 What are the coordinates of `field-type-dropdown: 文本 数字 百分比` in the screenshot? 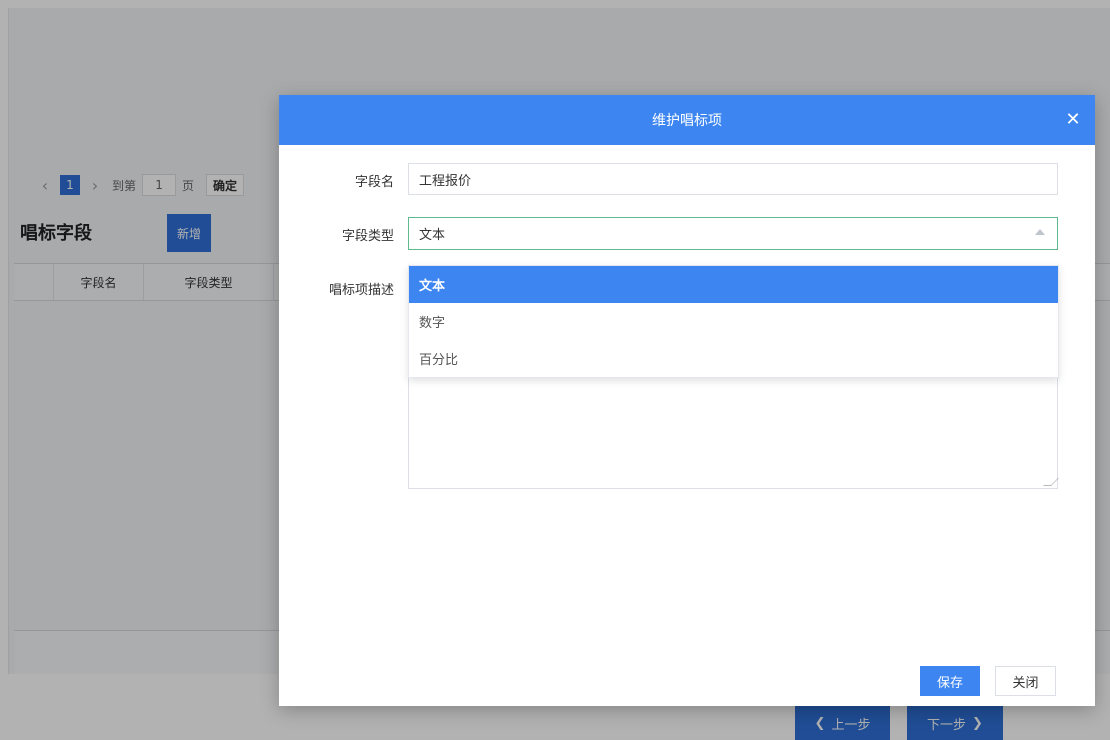 It's located at (733, 321).